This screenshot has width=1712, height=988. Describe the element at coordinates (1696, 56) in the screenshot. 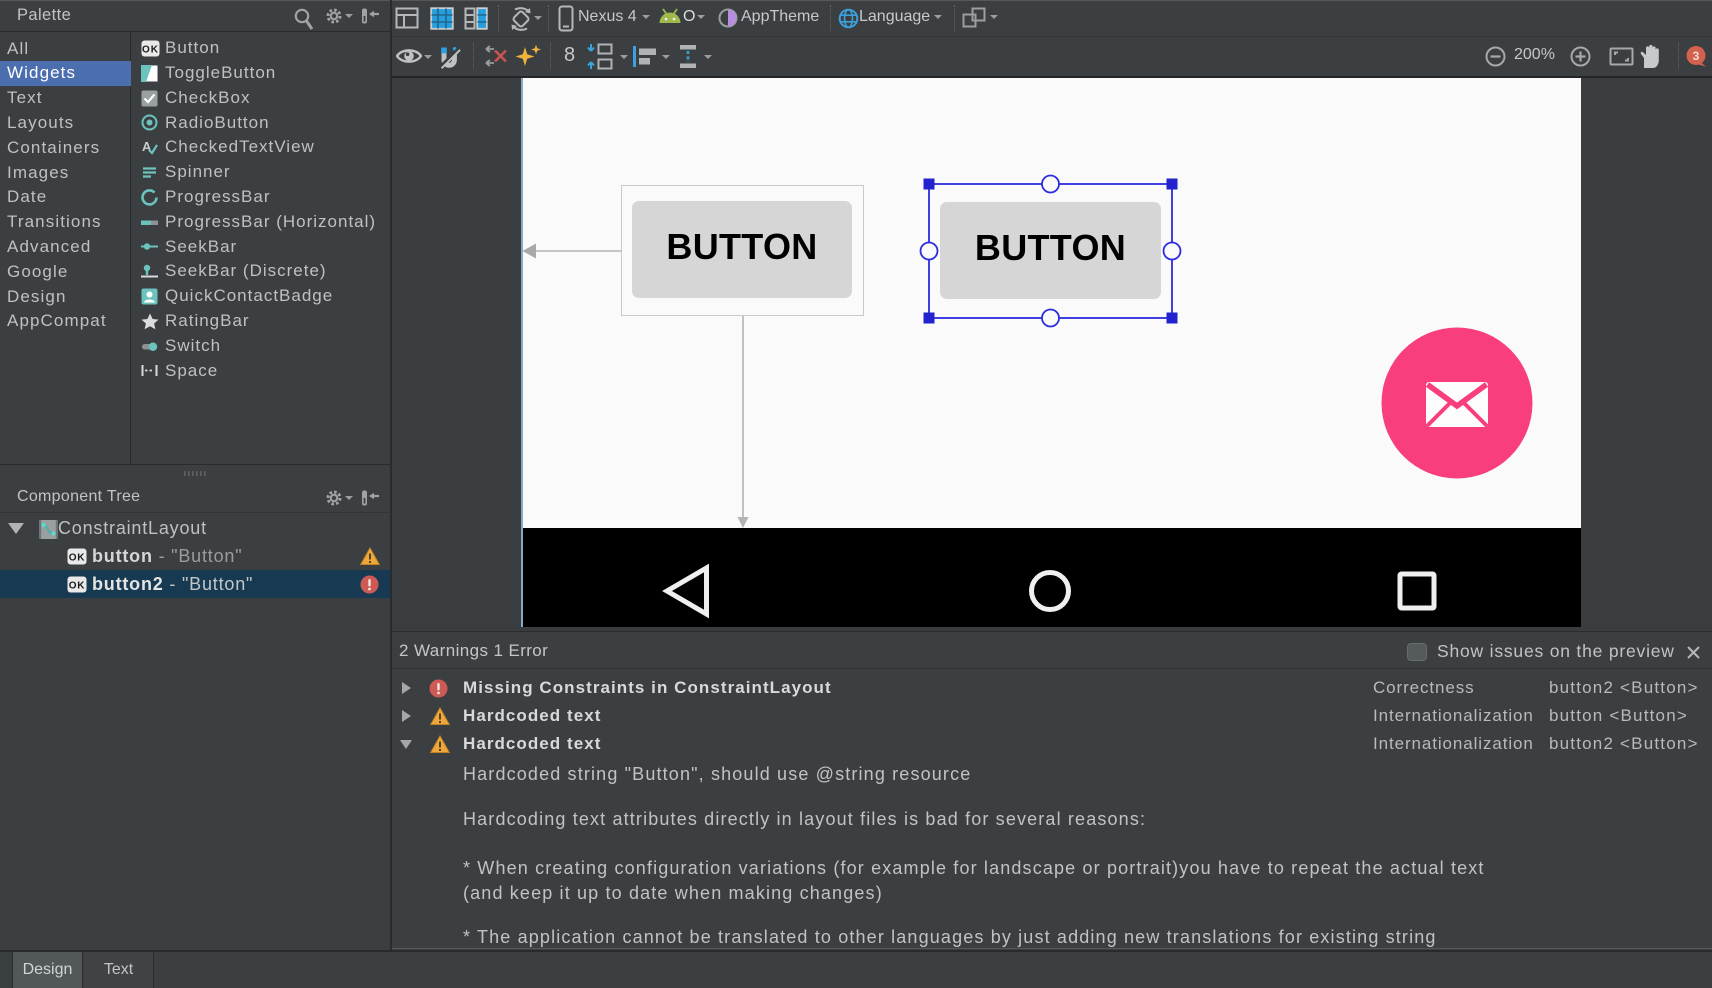

I see `svg-text: 3` at that location.